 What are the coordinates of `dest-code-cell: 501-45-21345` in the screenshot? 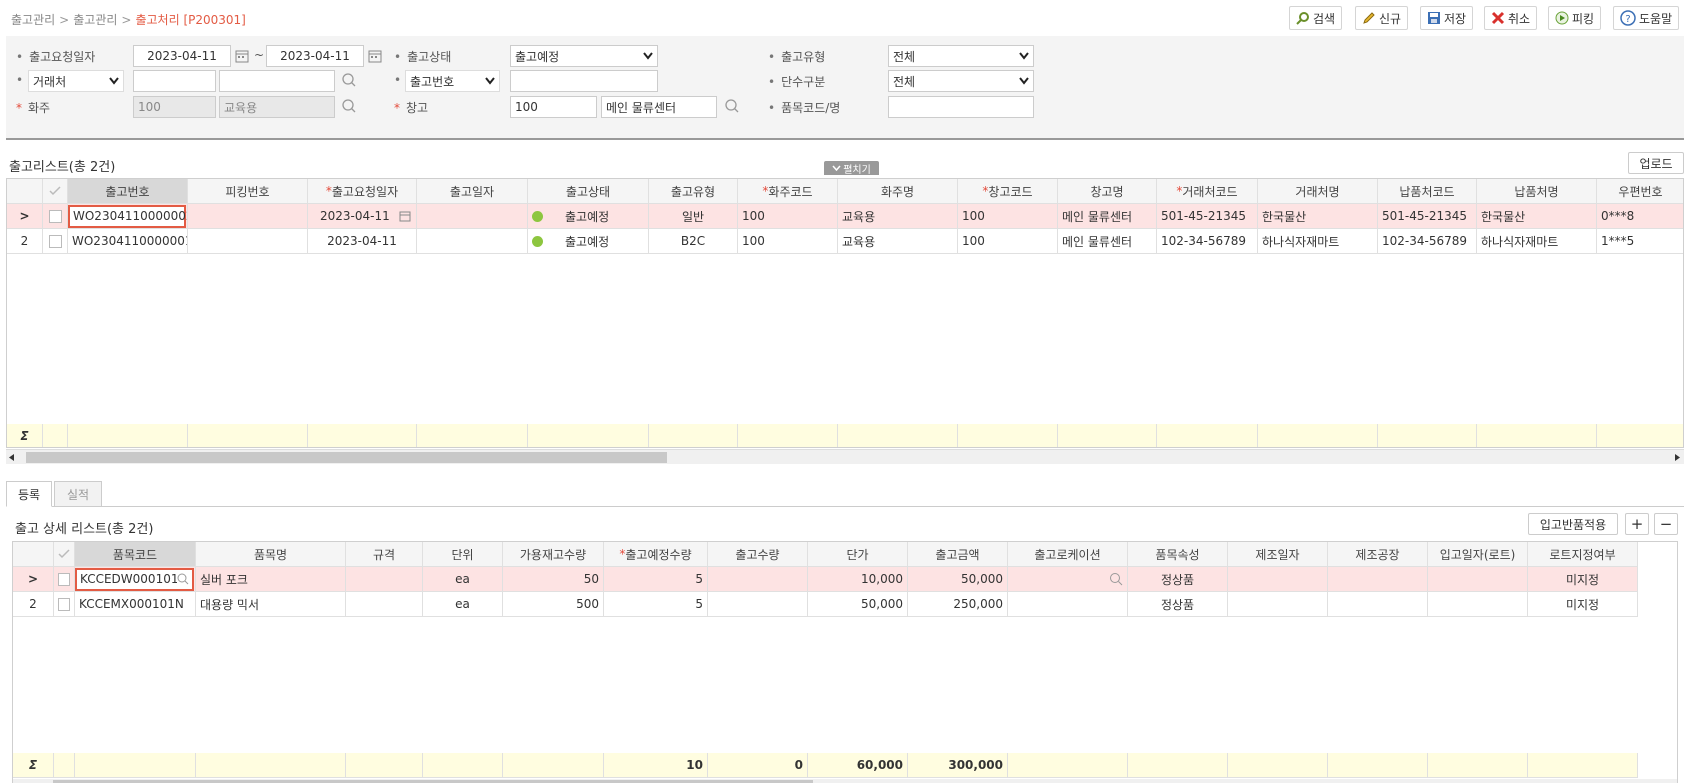 It's located at (1427, 216).